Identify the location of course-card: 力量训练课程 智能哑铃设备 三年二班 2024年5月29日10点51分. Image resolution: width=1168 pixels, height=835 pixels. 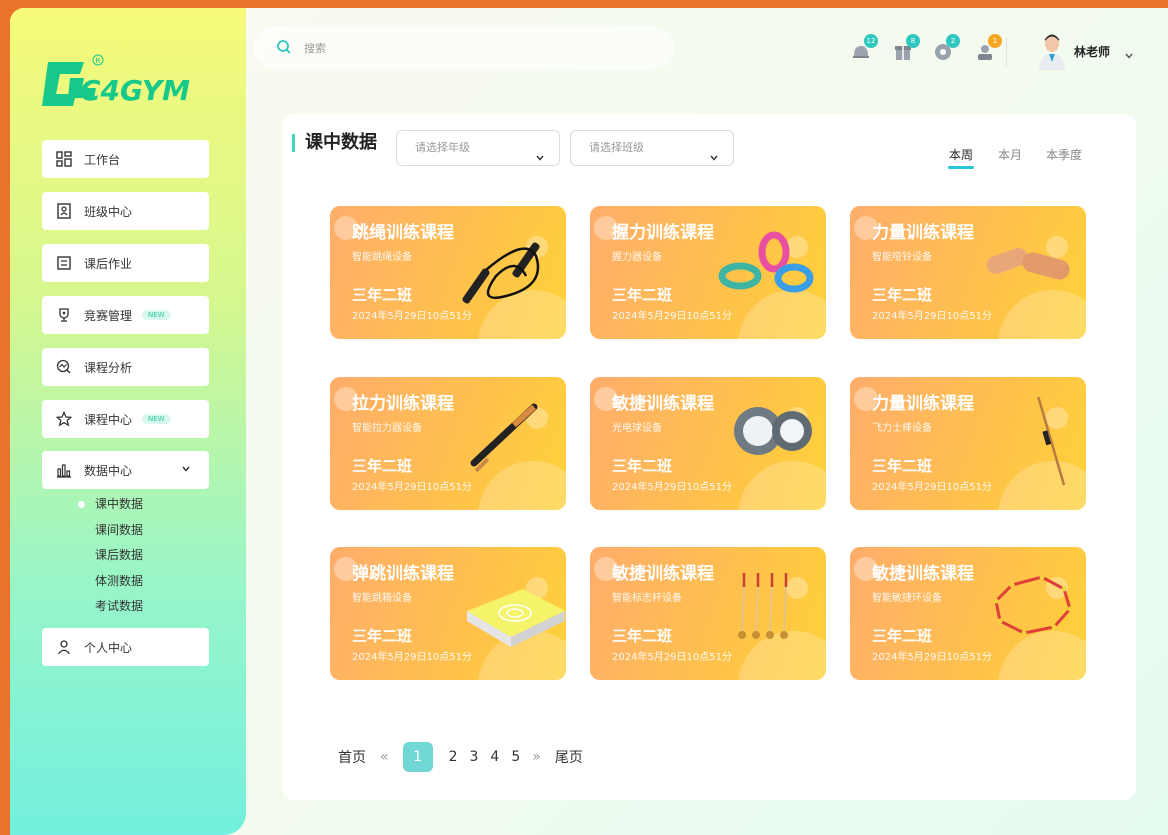
(968, 272).